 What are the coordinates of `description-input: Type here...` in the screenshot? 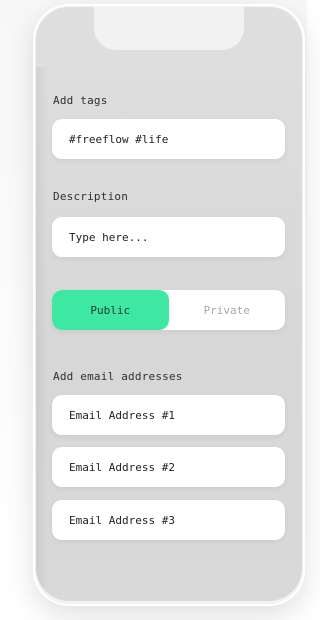 It's located at (168, 237).